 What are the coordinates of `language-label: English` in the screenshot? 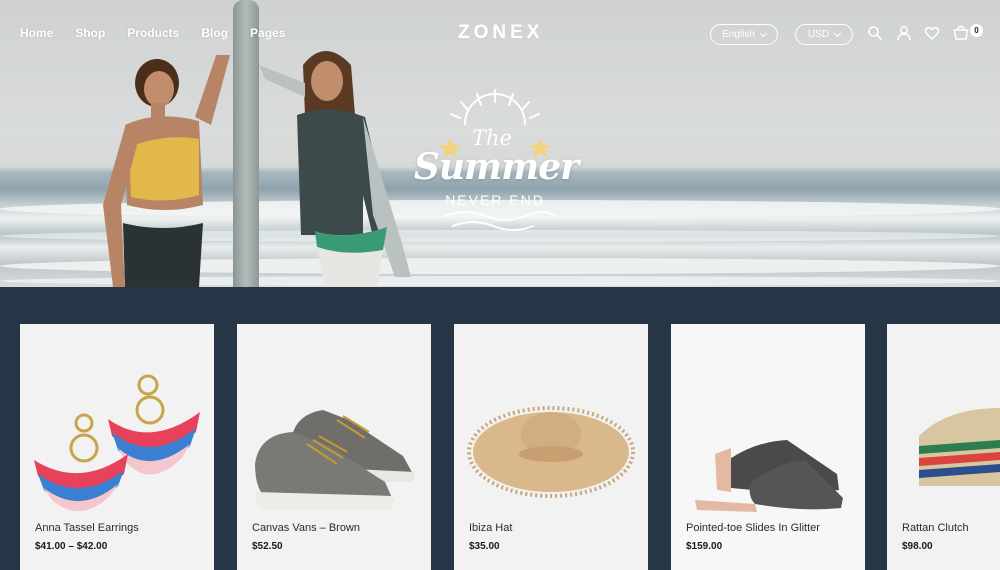 It's located at (738, 34).